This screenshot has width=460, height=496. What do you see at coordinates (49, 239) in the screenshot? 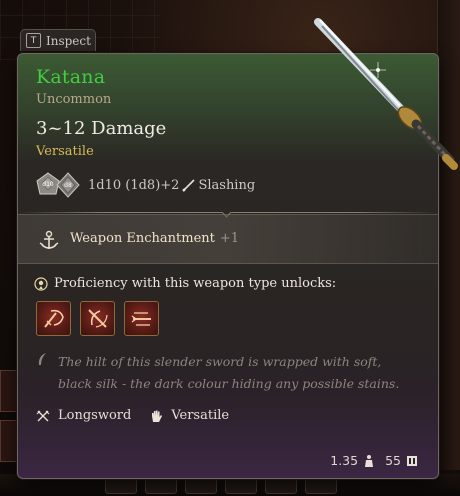
I see `weapon-enchantment-icon` at bounding box center [49, 239].